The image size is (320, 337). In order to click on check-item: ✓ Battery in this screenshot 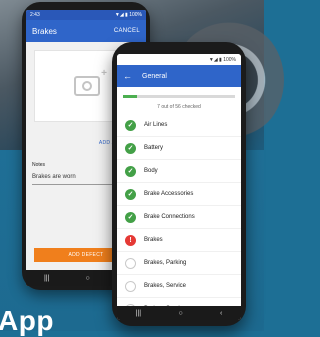, I will do `click(179, 148)`.